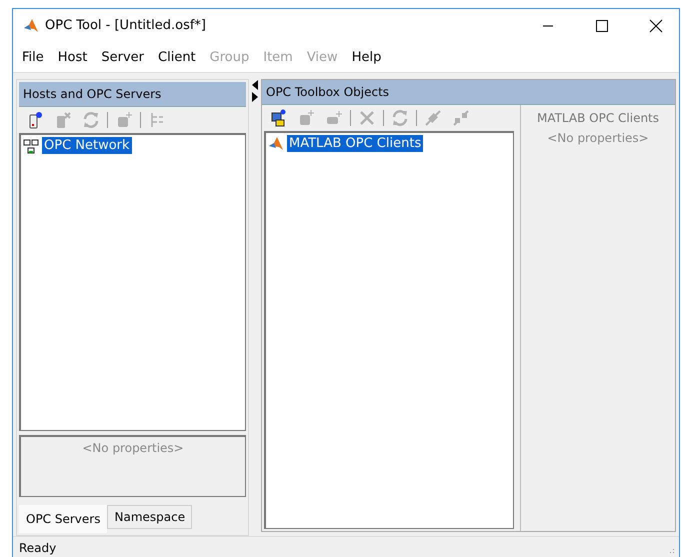 Image resolution: width=682 pixels, height=557 pixels. What do you see at coordinates (366, 57) in the screenshot?
I see `menu-item: Help` at bounding box center [366, 57].